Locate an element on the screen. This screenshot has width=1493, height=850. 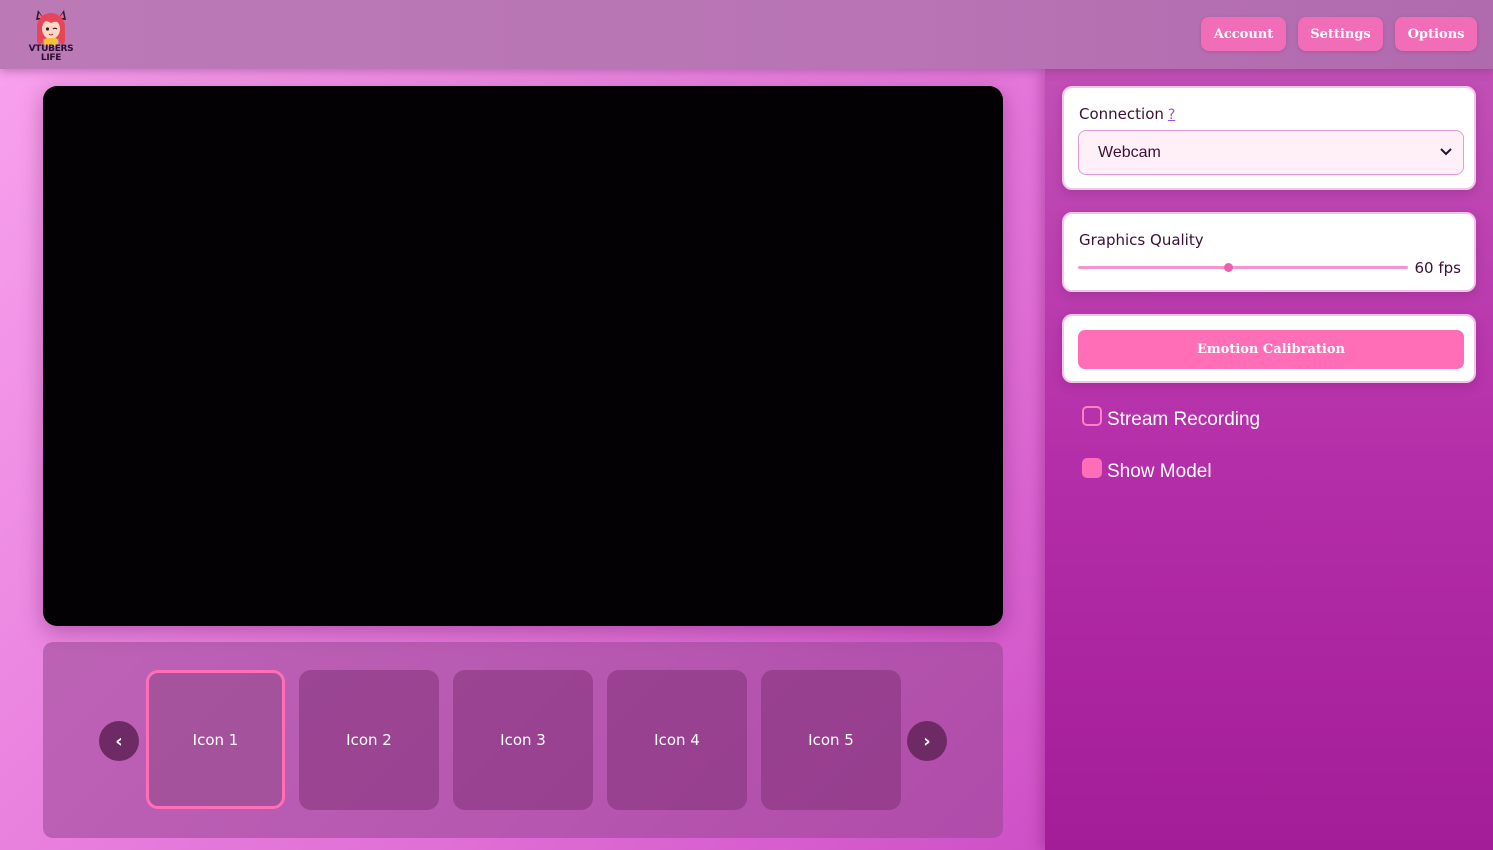
chevron-down-icon is located at coordinates (1446, 152).